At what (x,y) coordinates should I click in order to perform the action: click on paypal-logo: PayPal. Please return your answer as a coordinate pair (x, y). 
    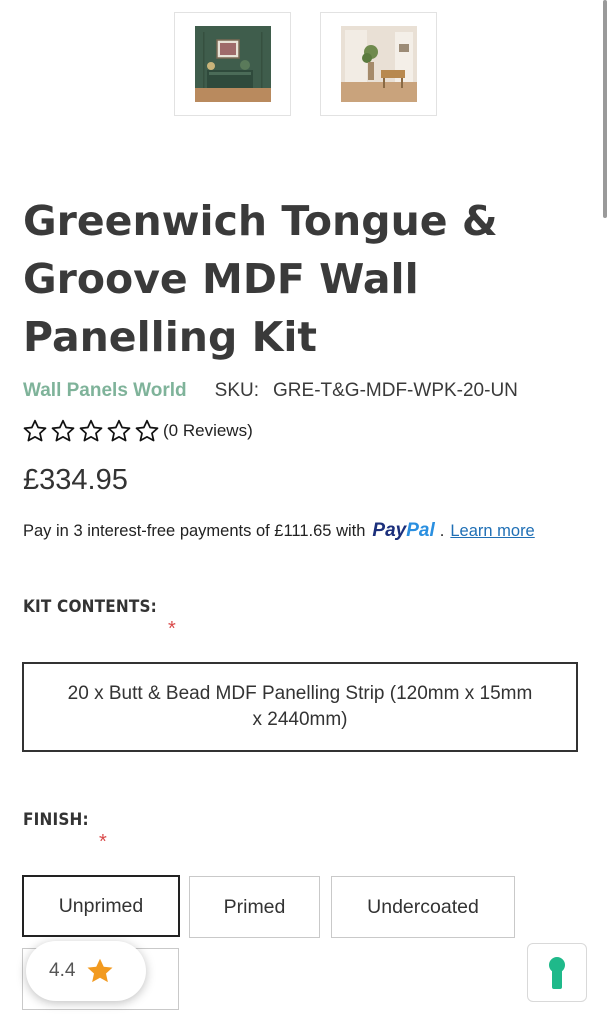
    Looking at the image, I should click on (403, 530).